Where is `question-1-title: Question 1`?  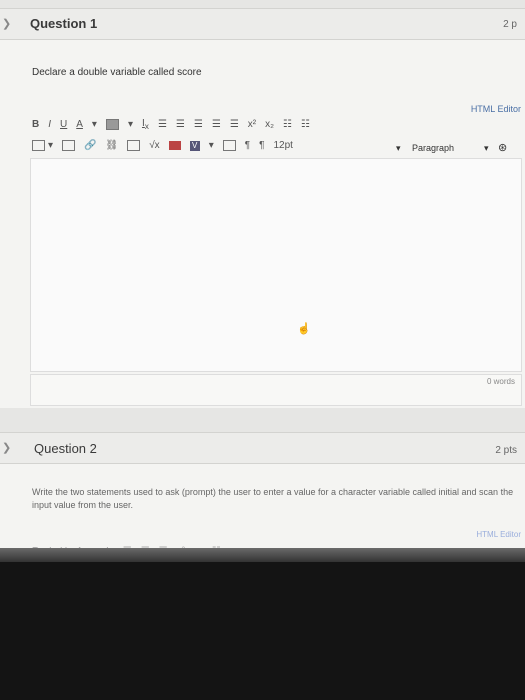 question-1-title: Question 1 is located at coordinates (64, 23).